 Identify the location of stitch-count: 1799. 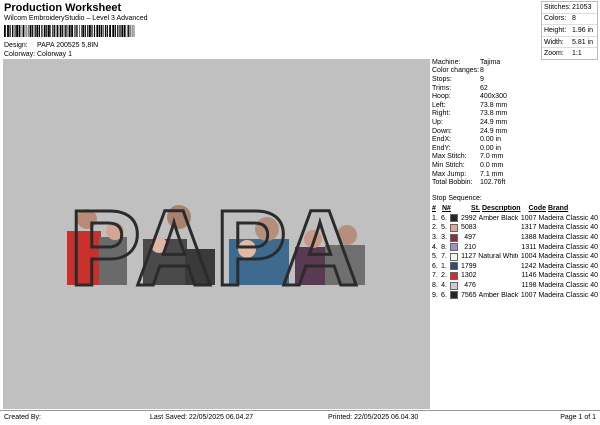
(468, 266).